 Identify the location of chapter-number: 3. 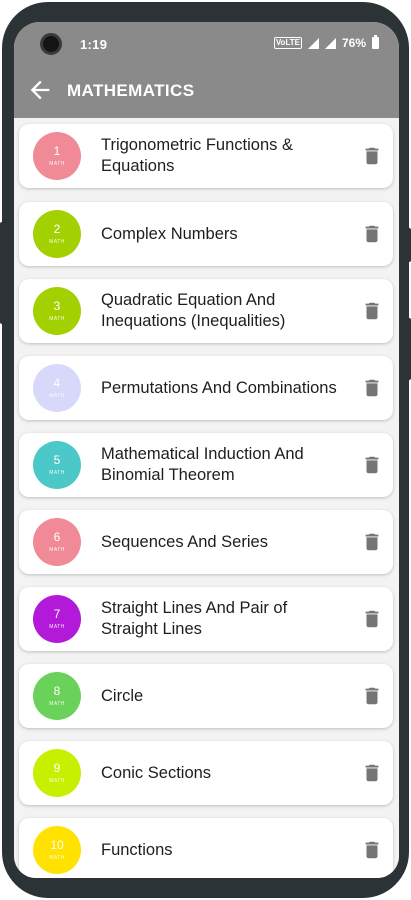
(57, 306).